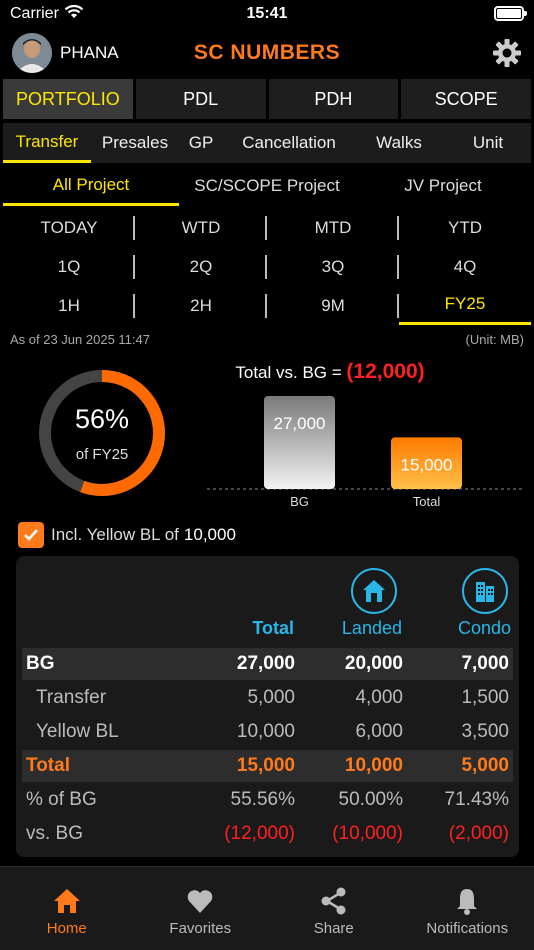 This screenshot has height=950, width=534. Describe the element at coordinates (371, 628) in the screenshot. I see `col-header-landed: Landed` at that location.